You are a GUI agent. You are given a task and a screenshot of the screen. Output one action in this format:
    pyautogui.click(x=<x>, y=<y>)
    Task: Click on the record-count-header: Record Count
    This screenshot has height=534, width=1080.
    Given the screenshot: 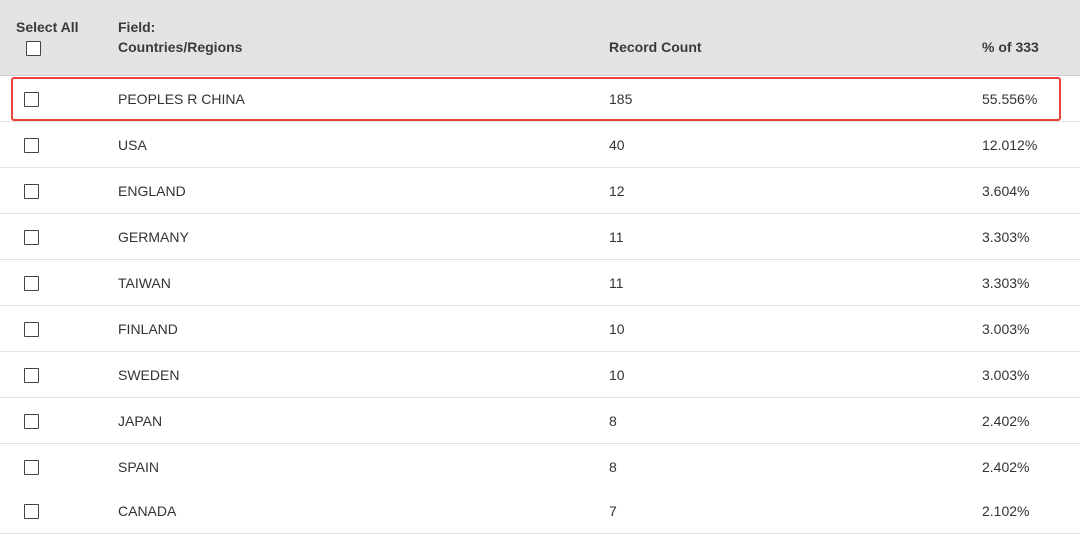 What is the action you would take?
    pyautogui.click(x=655, y=47)
    